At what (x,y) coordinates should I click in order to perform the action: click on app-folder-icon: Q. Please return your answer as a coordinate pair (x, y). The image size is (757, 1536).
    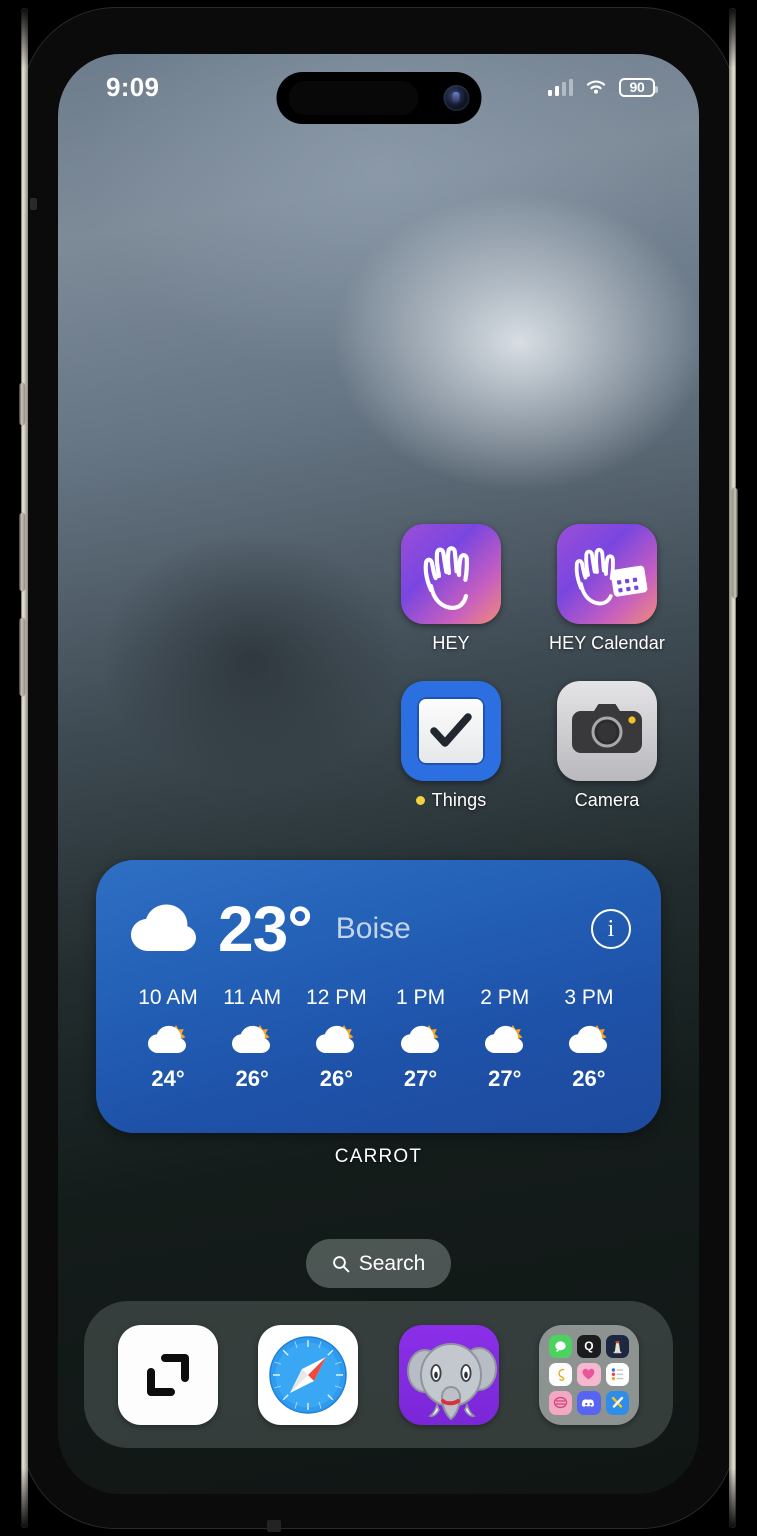
    Looking at the image, I should click on (588, 1374).